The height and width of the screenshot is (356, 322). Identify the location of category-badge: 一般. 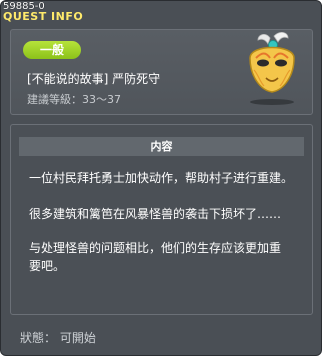
(52, 50).